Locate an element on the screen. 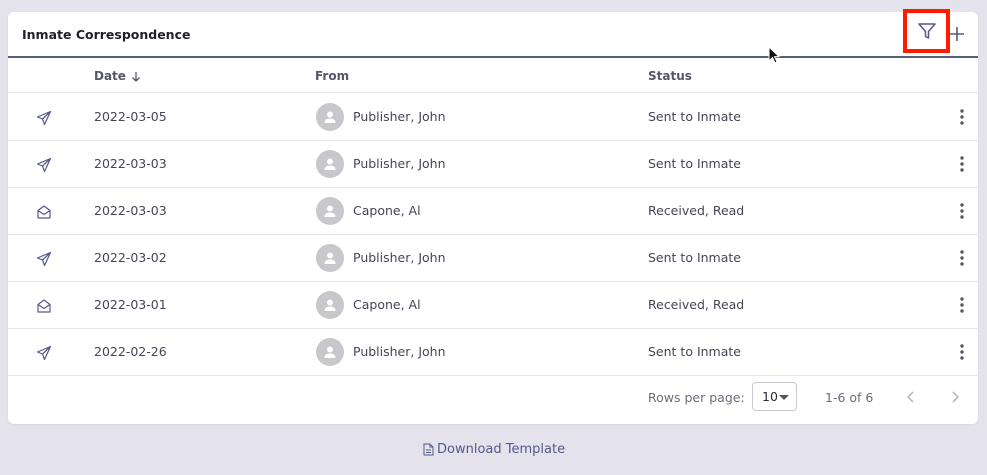 This screenshot has width=987, height=475. download-template-link: Download Template is located at coordinates (494, 449).